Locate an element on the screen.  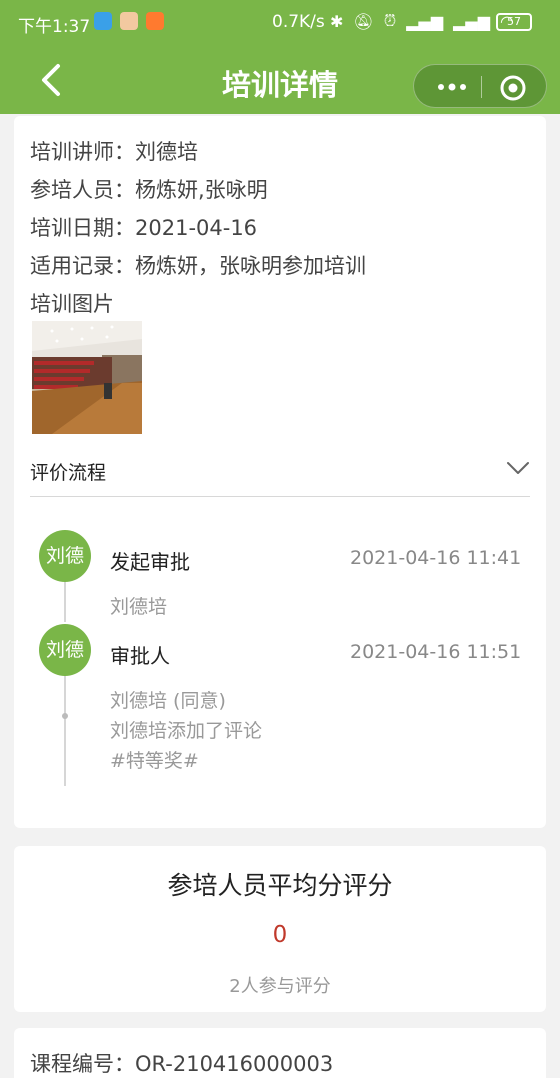
photos-label: 培训图片 is located at coordinates (72, 304).